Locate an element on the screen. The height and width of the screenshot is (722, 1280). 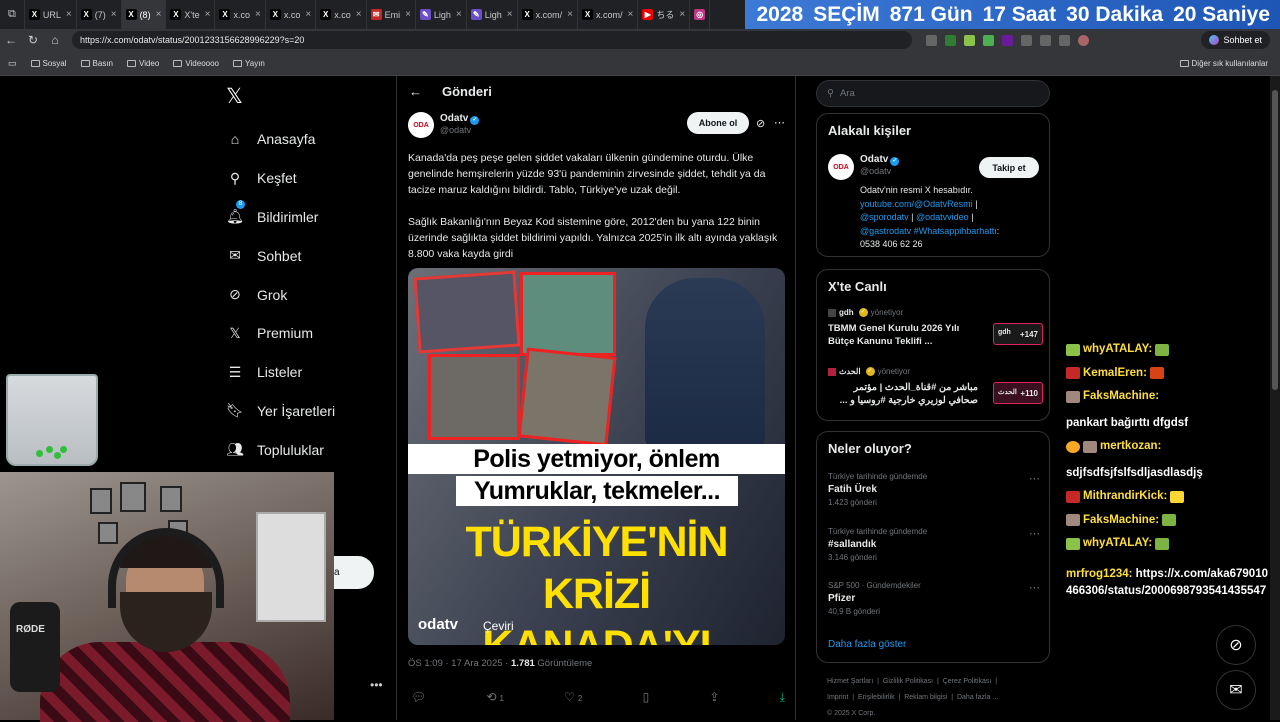
live-listeners-badge: gdh+147 is located at coordinates (1018, 334).